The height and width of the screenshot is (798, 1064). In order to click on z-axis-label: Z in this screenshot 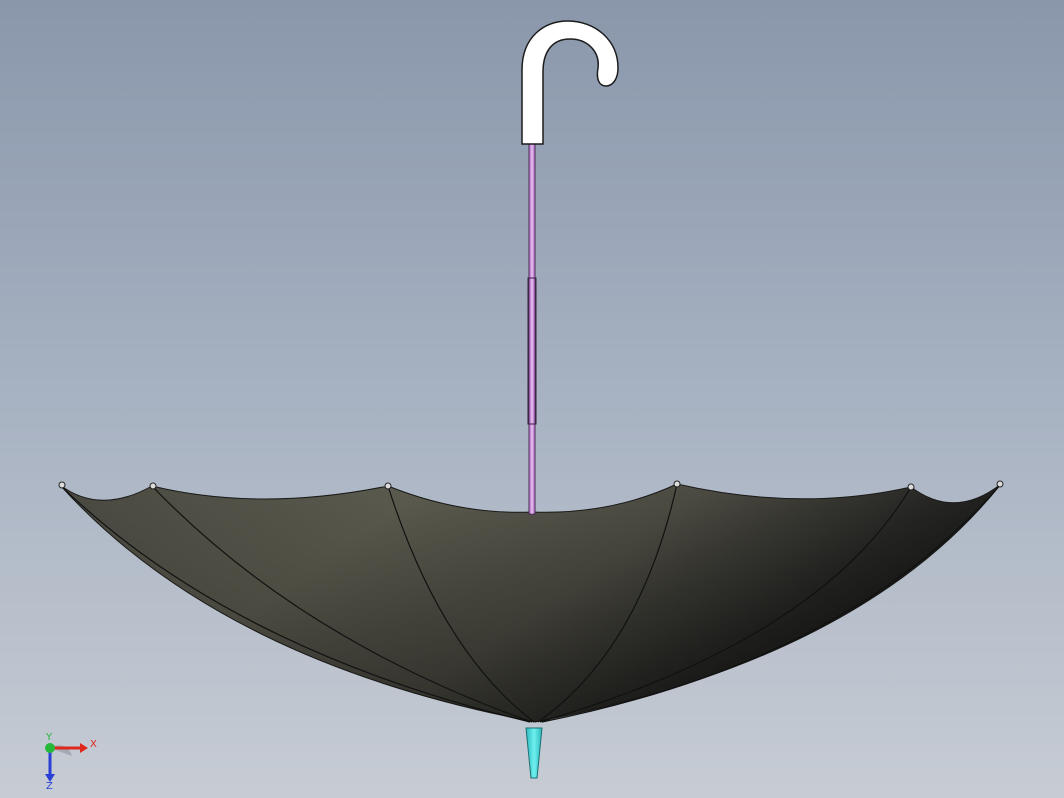, I will do `click(49, 785)`.